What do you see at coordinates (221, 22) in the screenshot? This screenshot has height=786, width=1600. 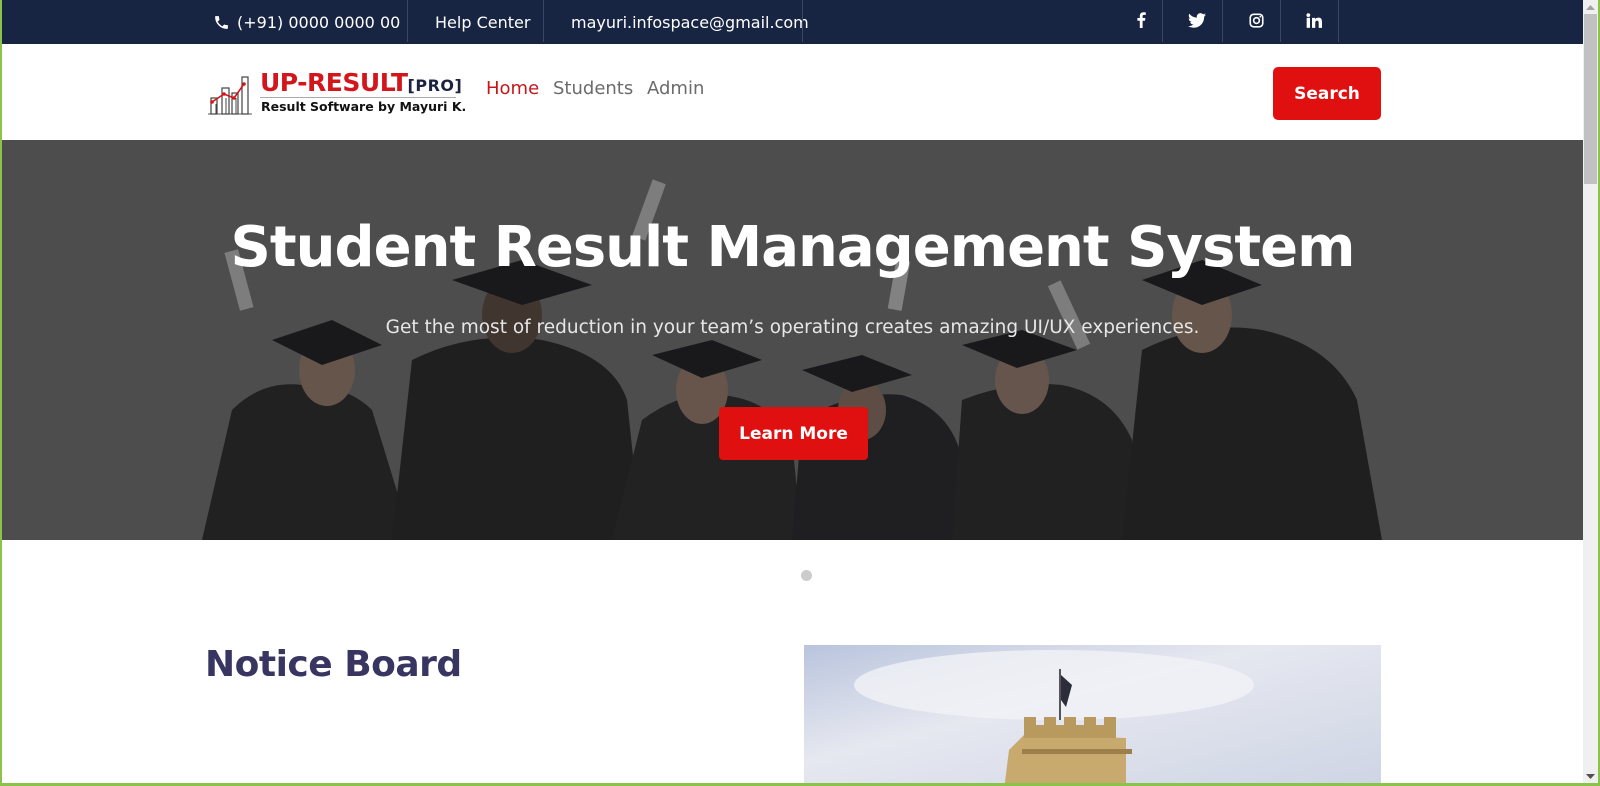 I see `phone-icon` at bounding box center [221, 22].